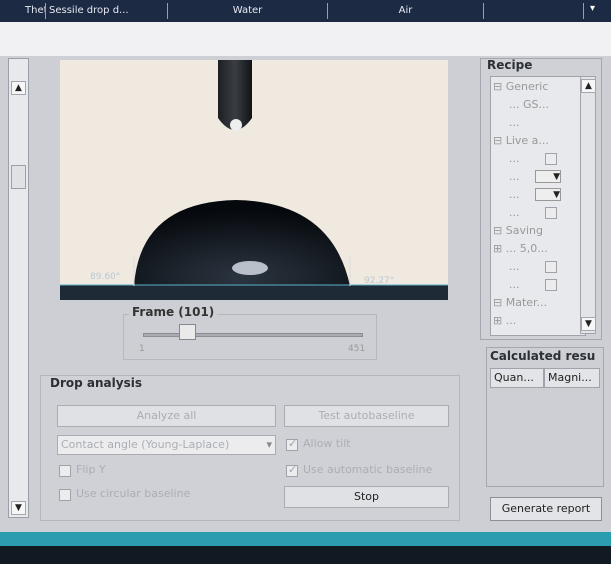  Describe the element at coordinates (527, 86) in the screenshot. I see `tree-node-label: Generic` at that location.